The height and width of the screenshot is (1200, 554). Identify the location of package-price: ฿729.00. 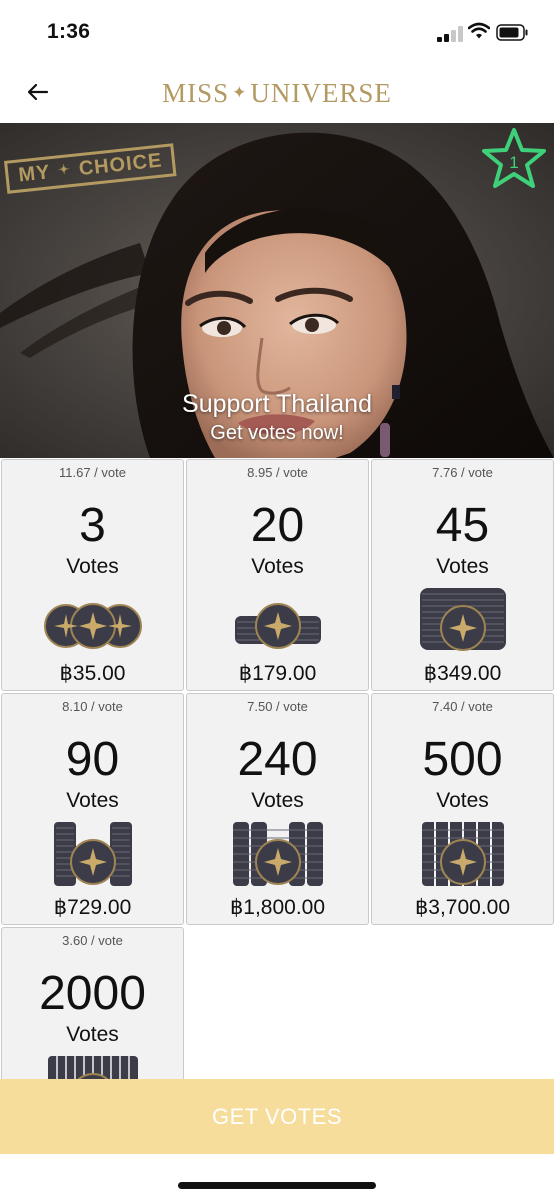
(92, 907).